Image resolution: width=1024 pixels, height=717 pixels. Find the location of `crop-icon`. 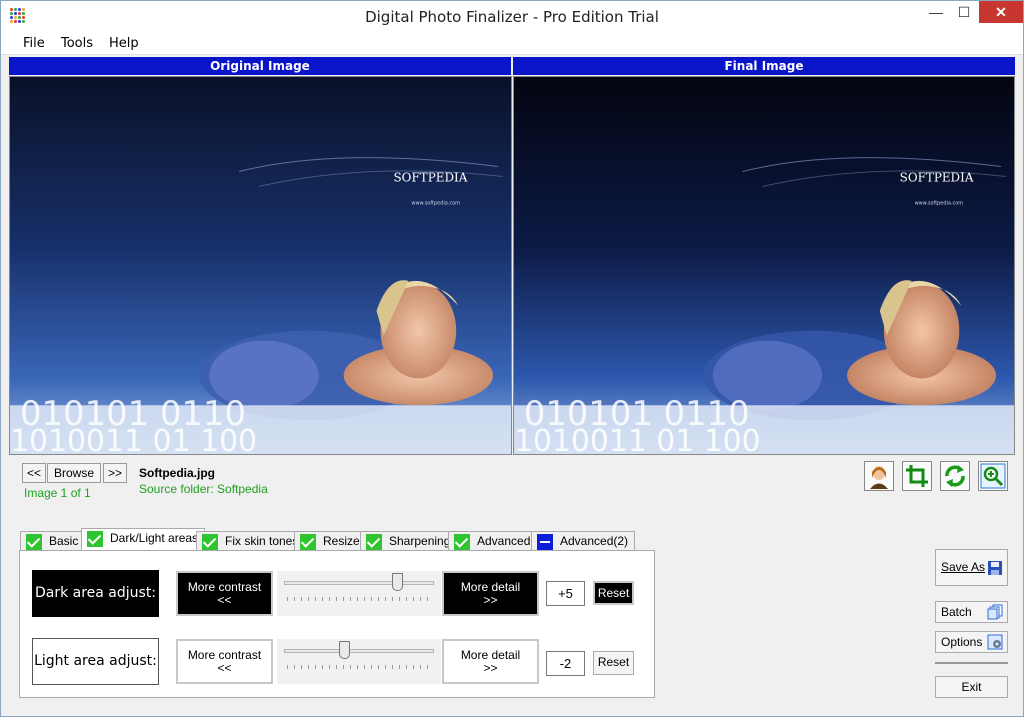

crop-icon is located at coordinates (917, 476).